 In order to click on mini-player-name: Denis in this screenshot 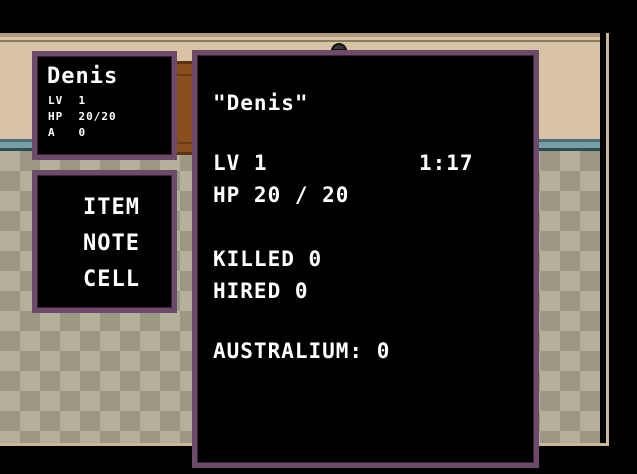, I will do `click(83, 76)`.